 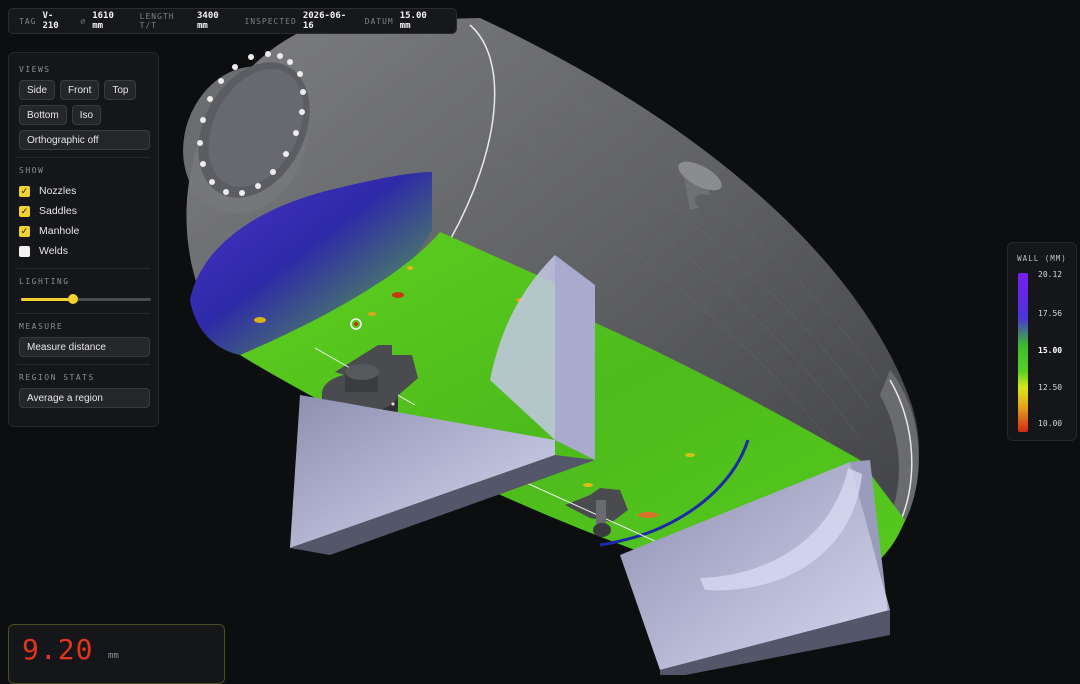 What do you see at coordinates (1050, 350) in the screenshot?
I see `legend-tick-datum: 15.00` at bounding box center [1050, 350].